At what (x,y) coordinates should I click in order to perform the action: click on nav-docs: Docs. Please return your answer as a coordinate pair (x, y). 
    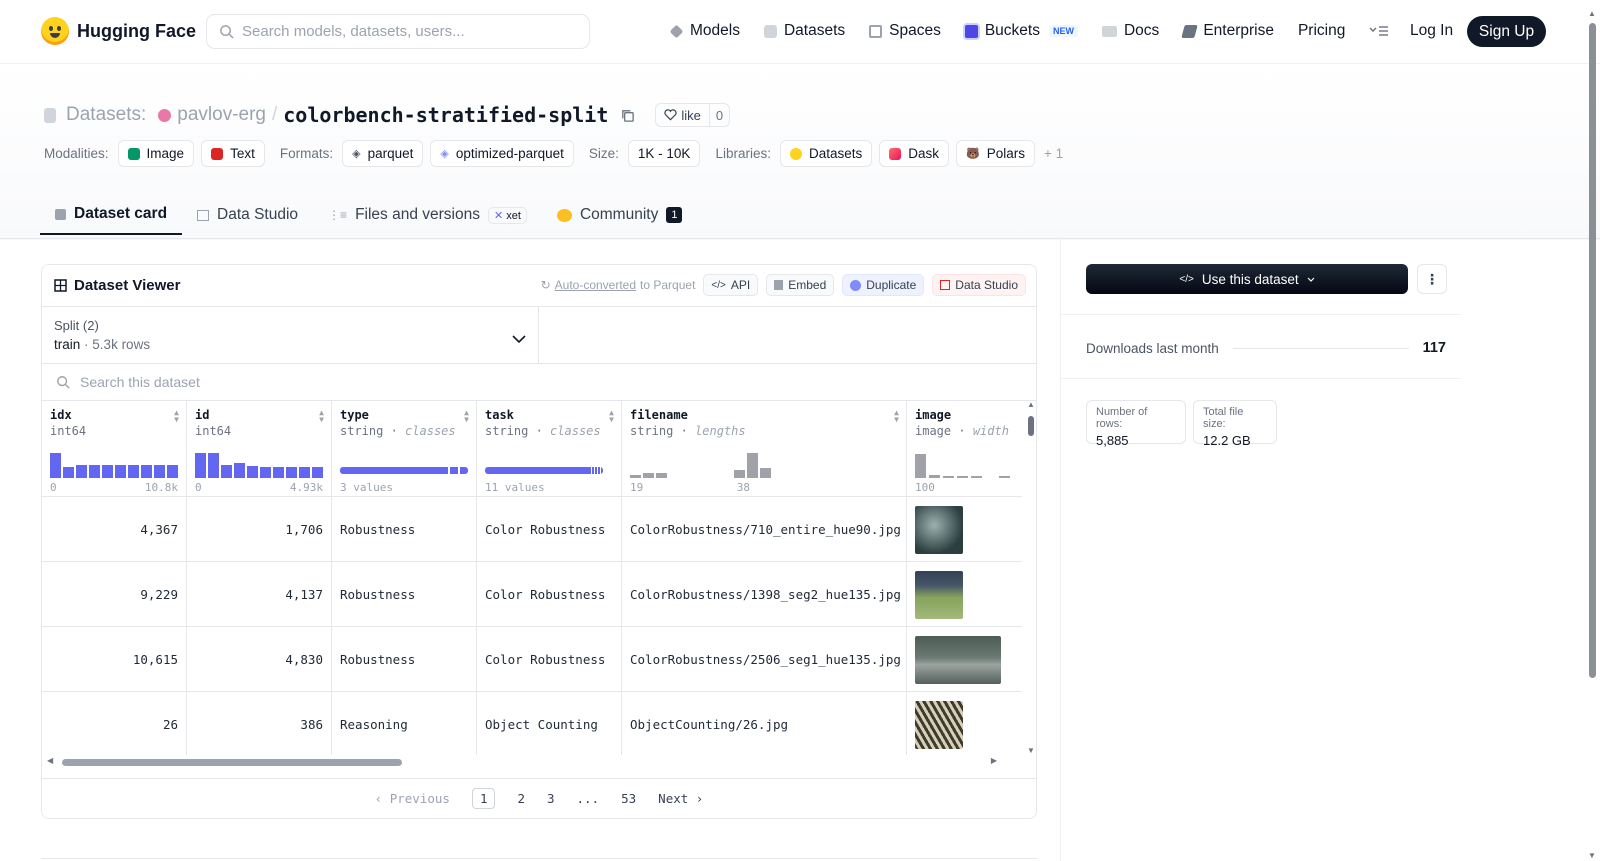
    Looking at the image, I should click on (1130, 31).